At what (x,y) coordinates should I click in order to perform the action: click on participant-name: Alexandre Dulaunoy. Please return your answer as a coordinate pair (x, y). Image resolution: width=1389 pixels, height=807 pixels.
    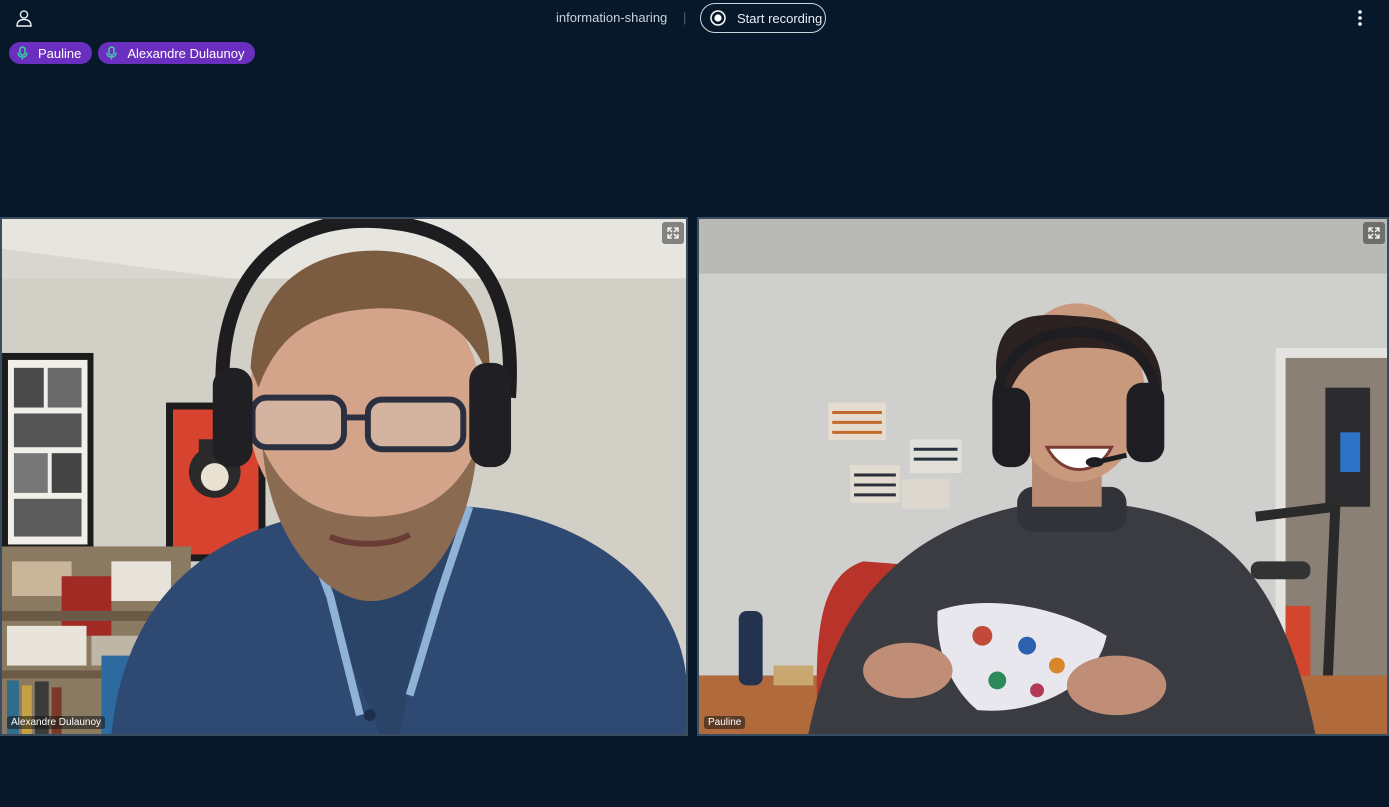
    Looking at the image, I should click on (186, 53).